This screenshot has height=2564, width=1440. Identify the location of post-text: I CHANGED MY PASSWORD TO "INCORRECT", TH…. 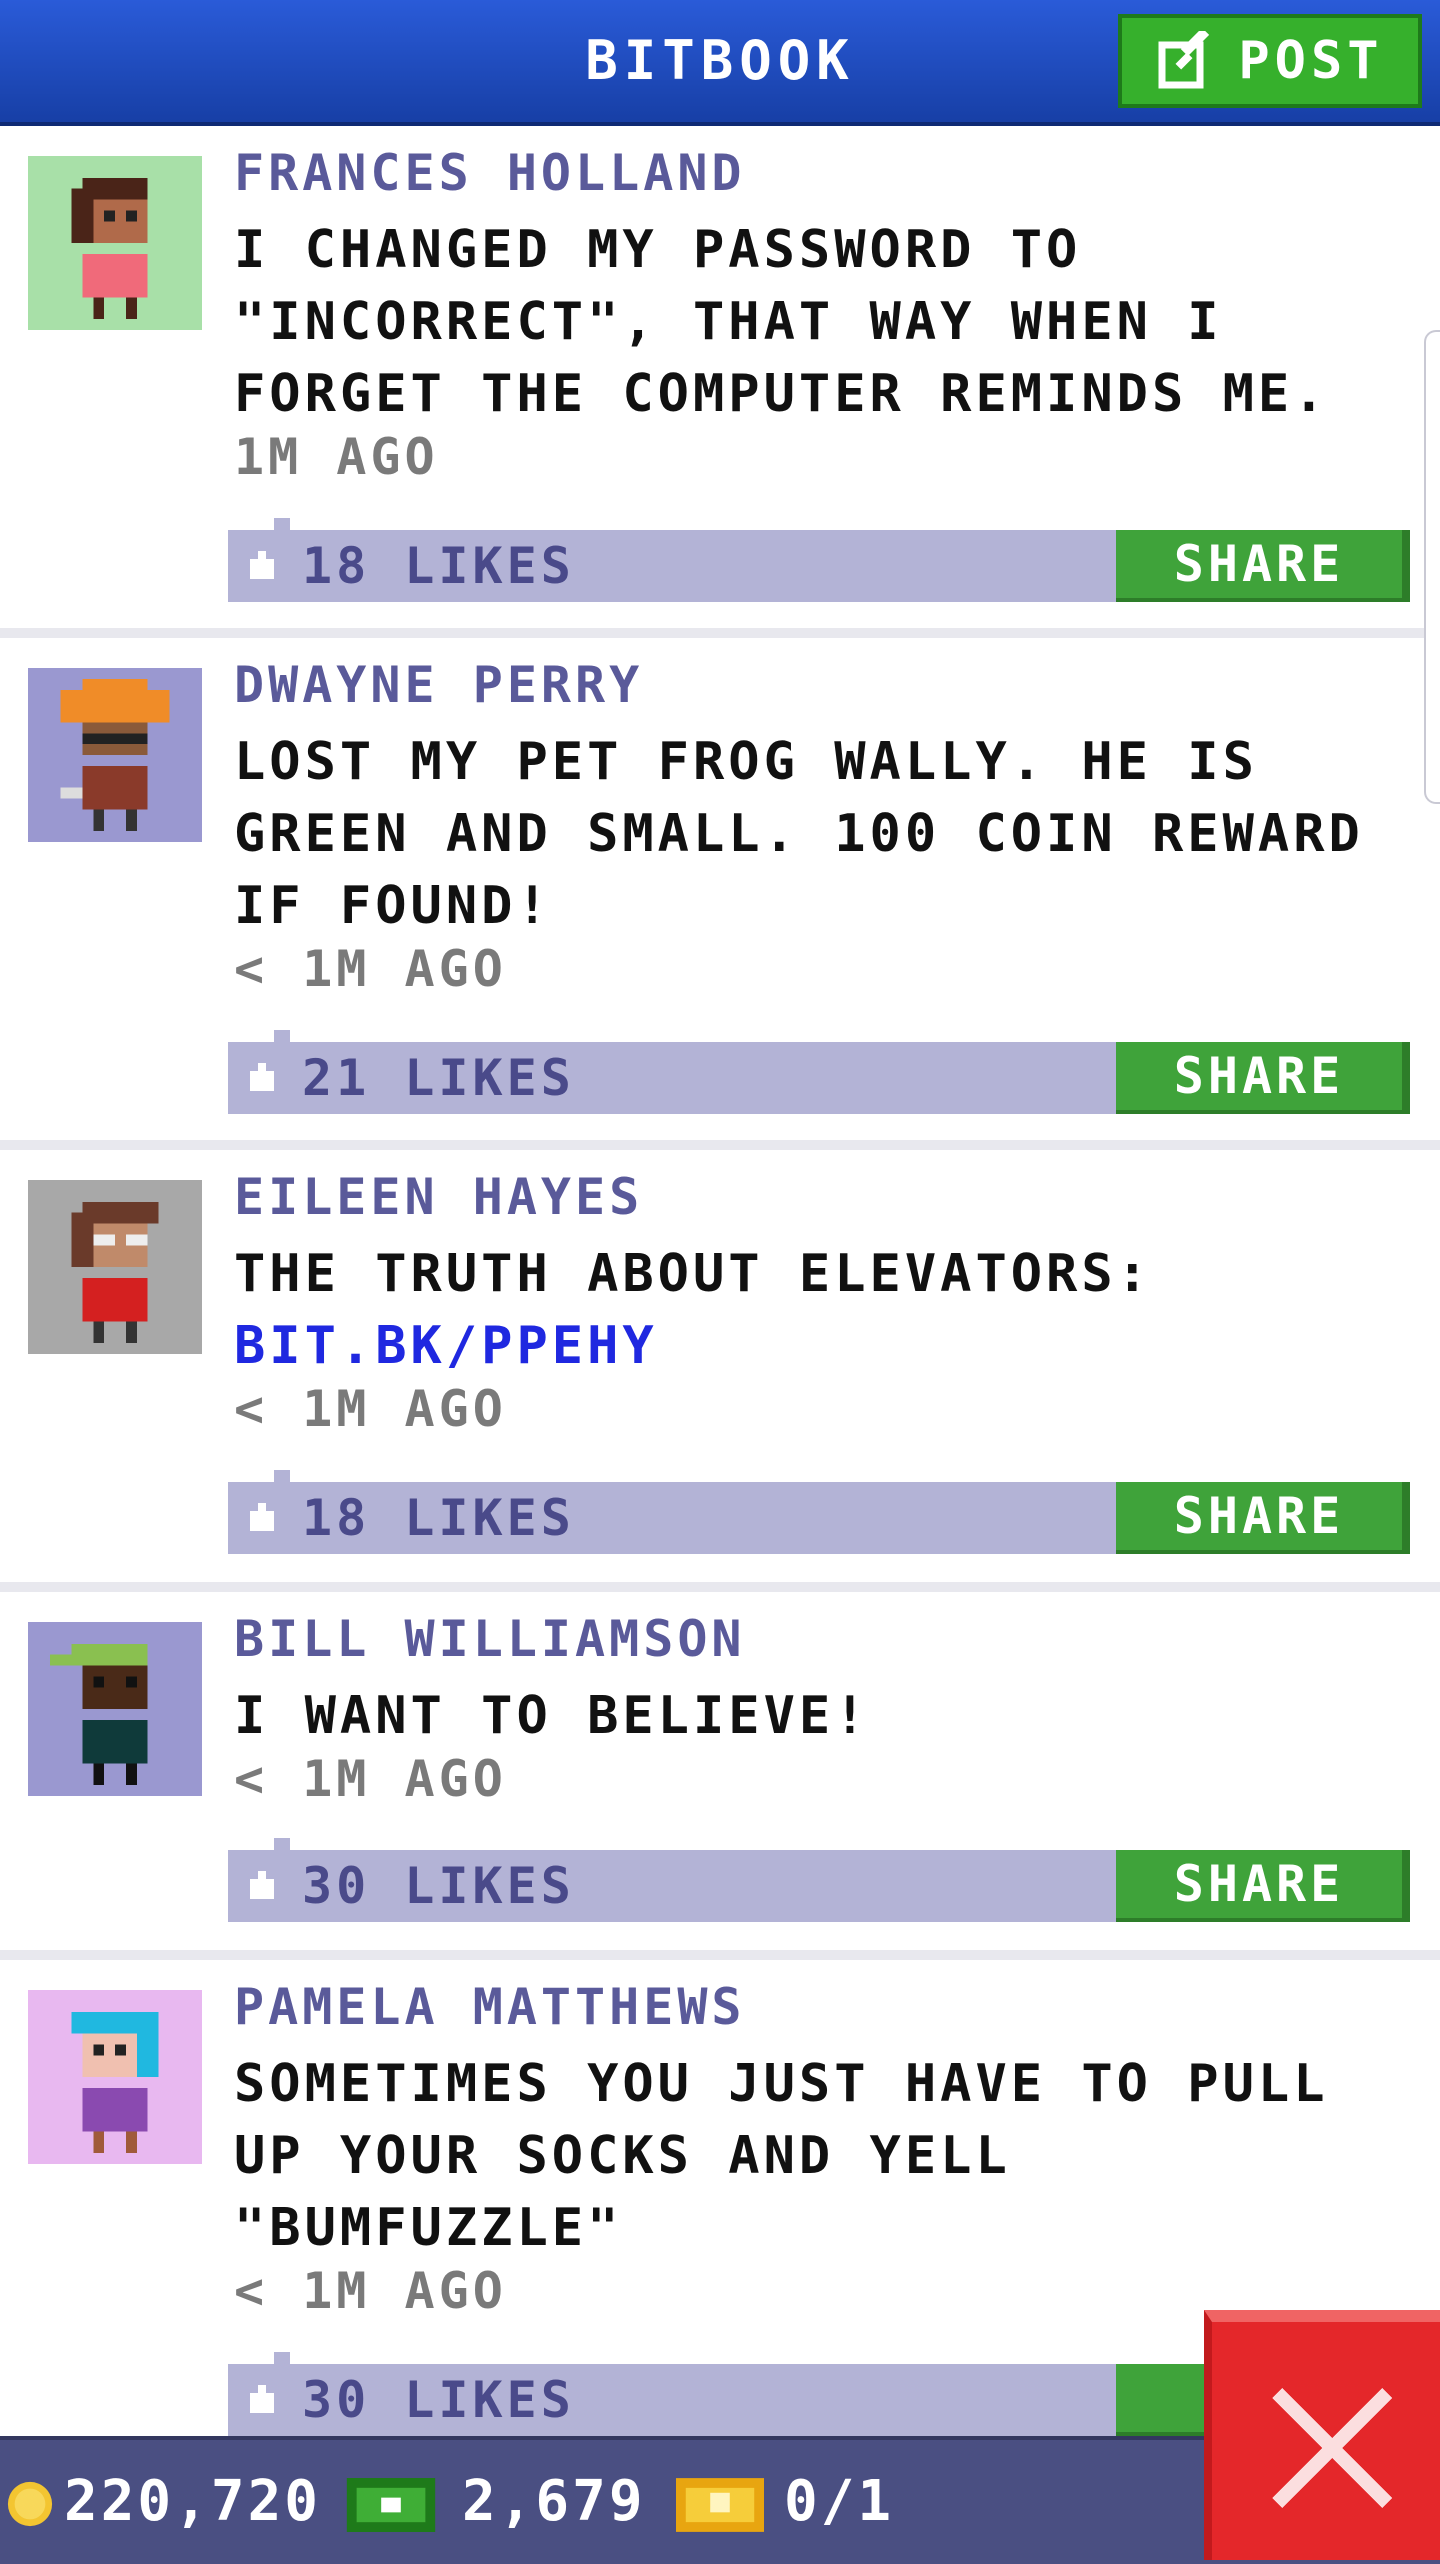
(781, 322).